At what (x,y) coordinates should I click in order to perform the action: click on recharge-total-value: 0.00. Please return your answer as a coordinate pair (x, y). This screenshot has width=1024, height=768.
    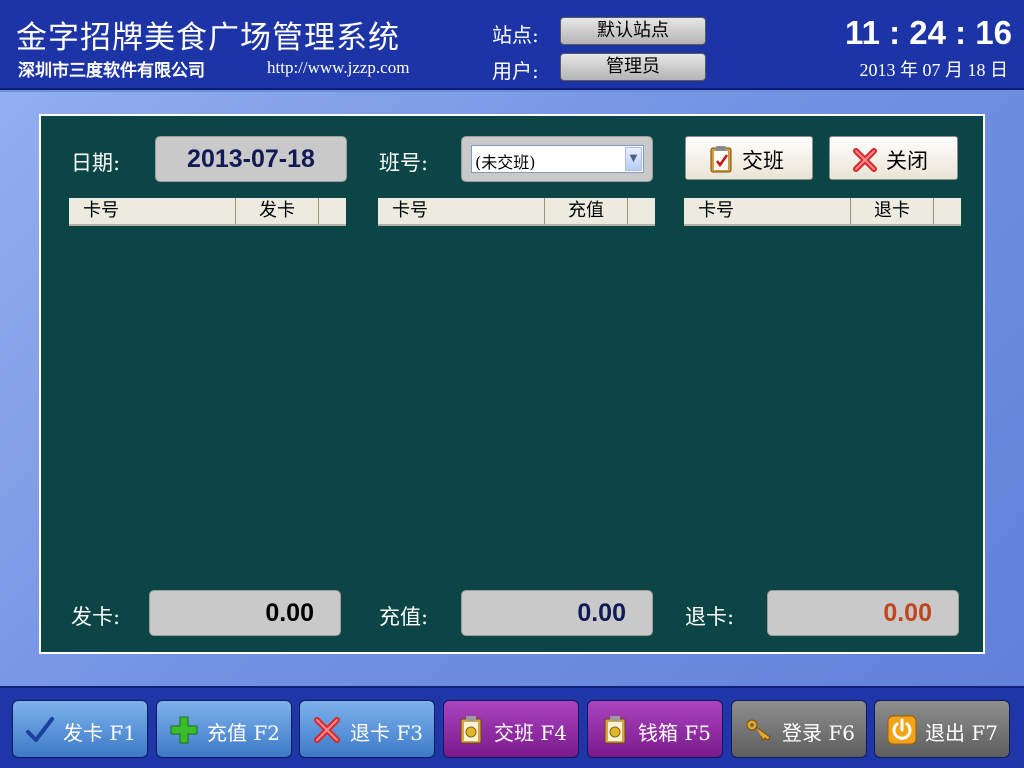
    Looking at the image, I should click on (557, 613).